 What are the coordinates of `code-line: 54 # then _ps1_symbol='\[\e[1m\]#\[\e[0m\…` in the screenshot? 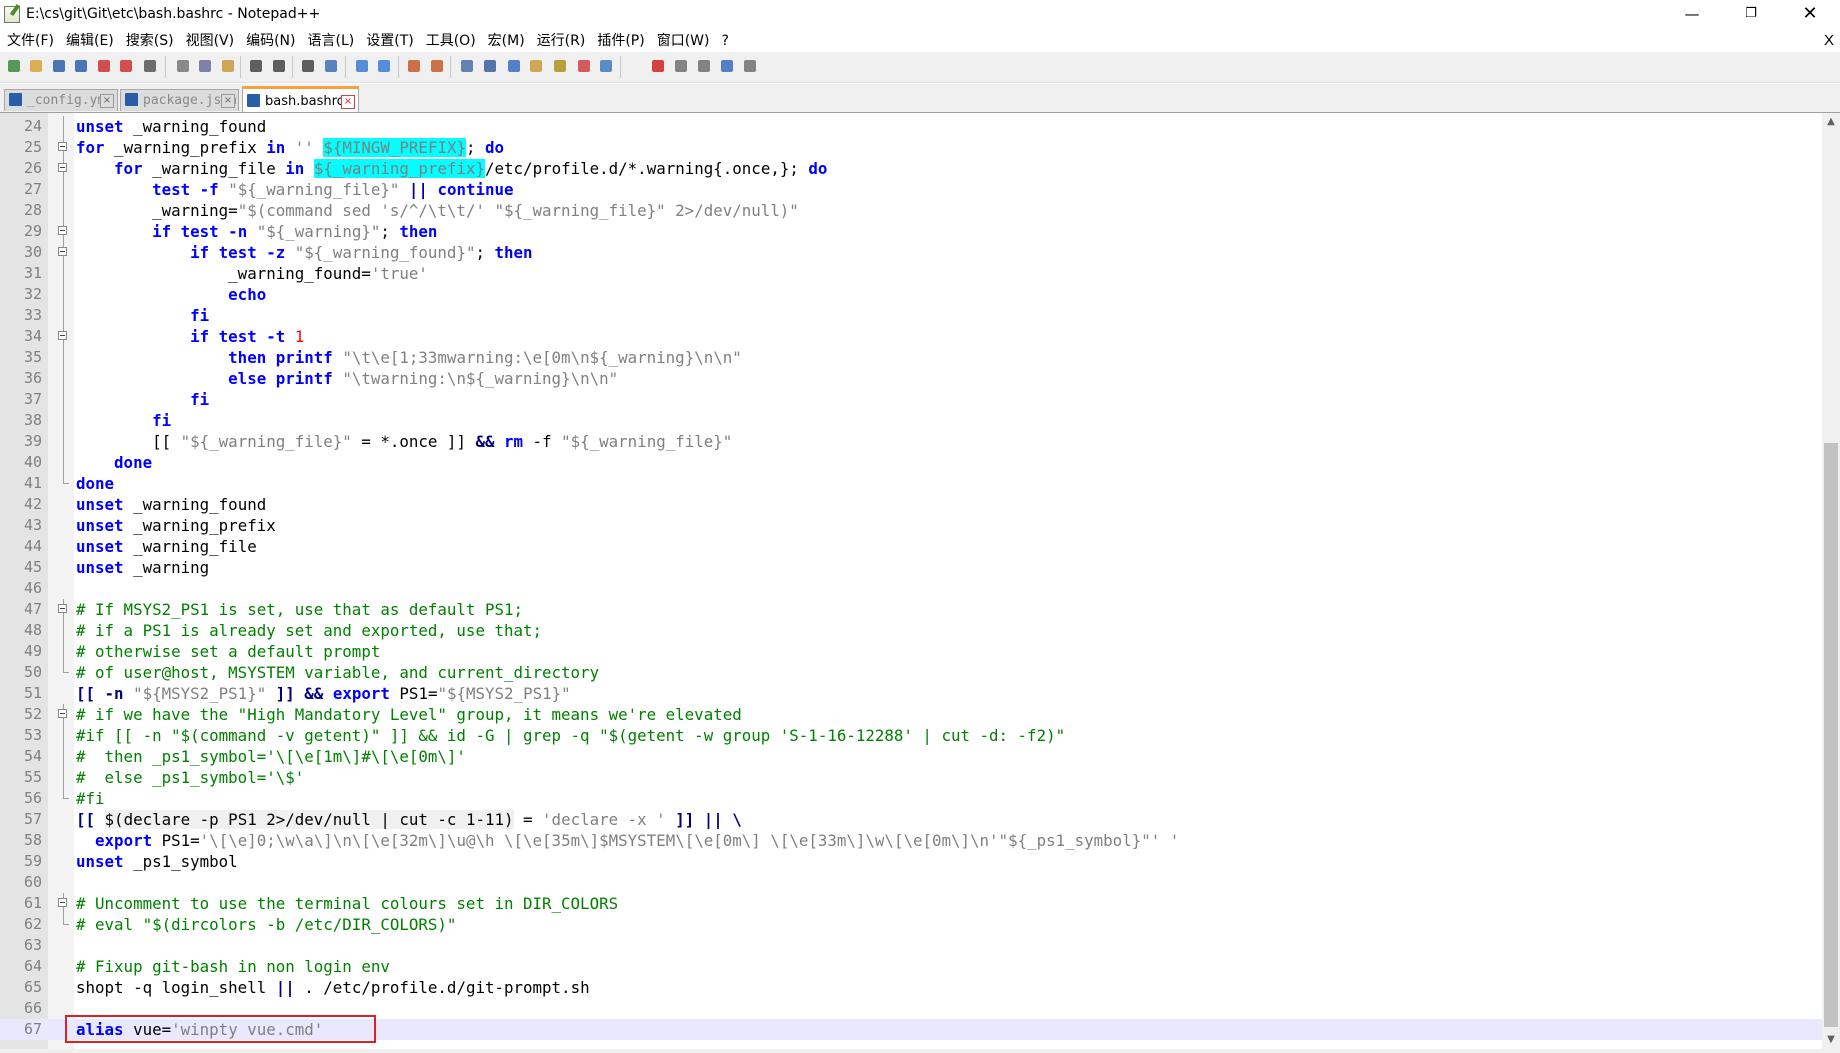 It's located at (911, 756).